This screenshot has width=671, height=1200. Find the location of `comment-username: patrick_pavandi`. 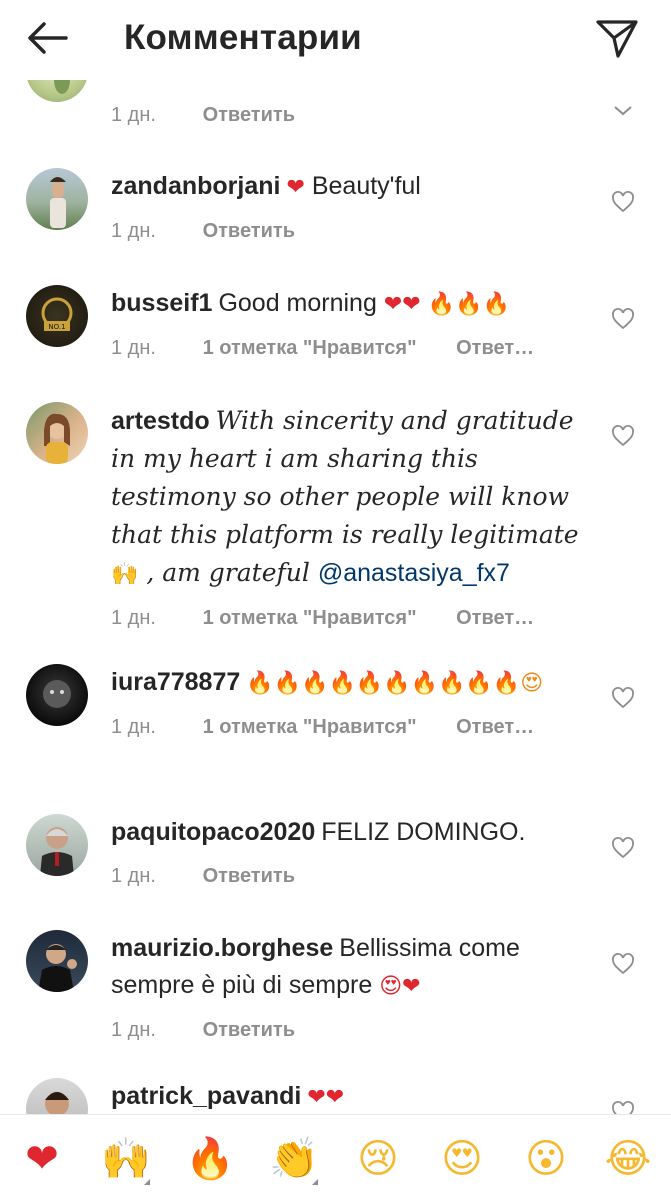

comment-username: patrick_pavandi is located at coordinates (206, 1096).